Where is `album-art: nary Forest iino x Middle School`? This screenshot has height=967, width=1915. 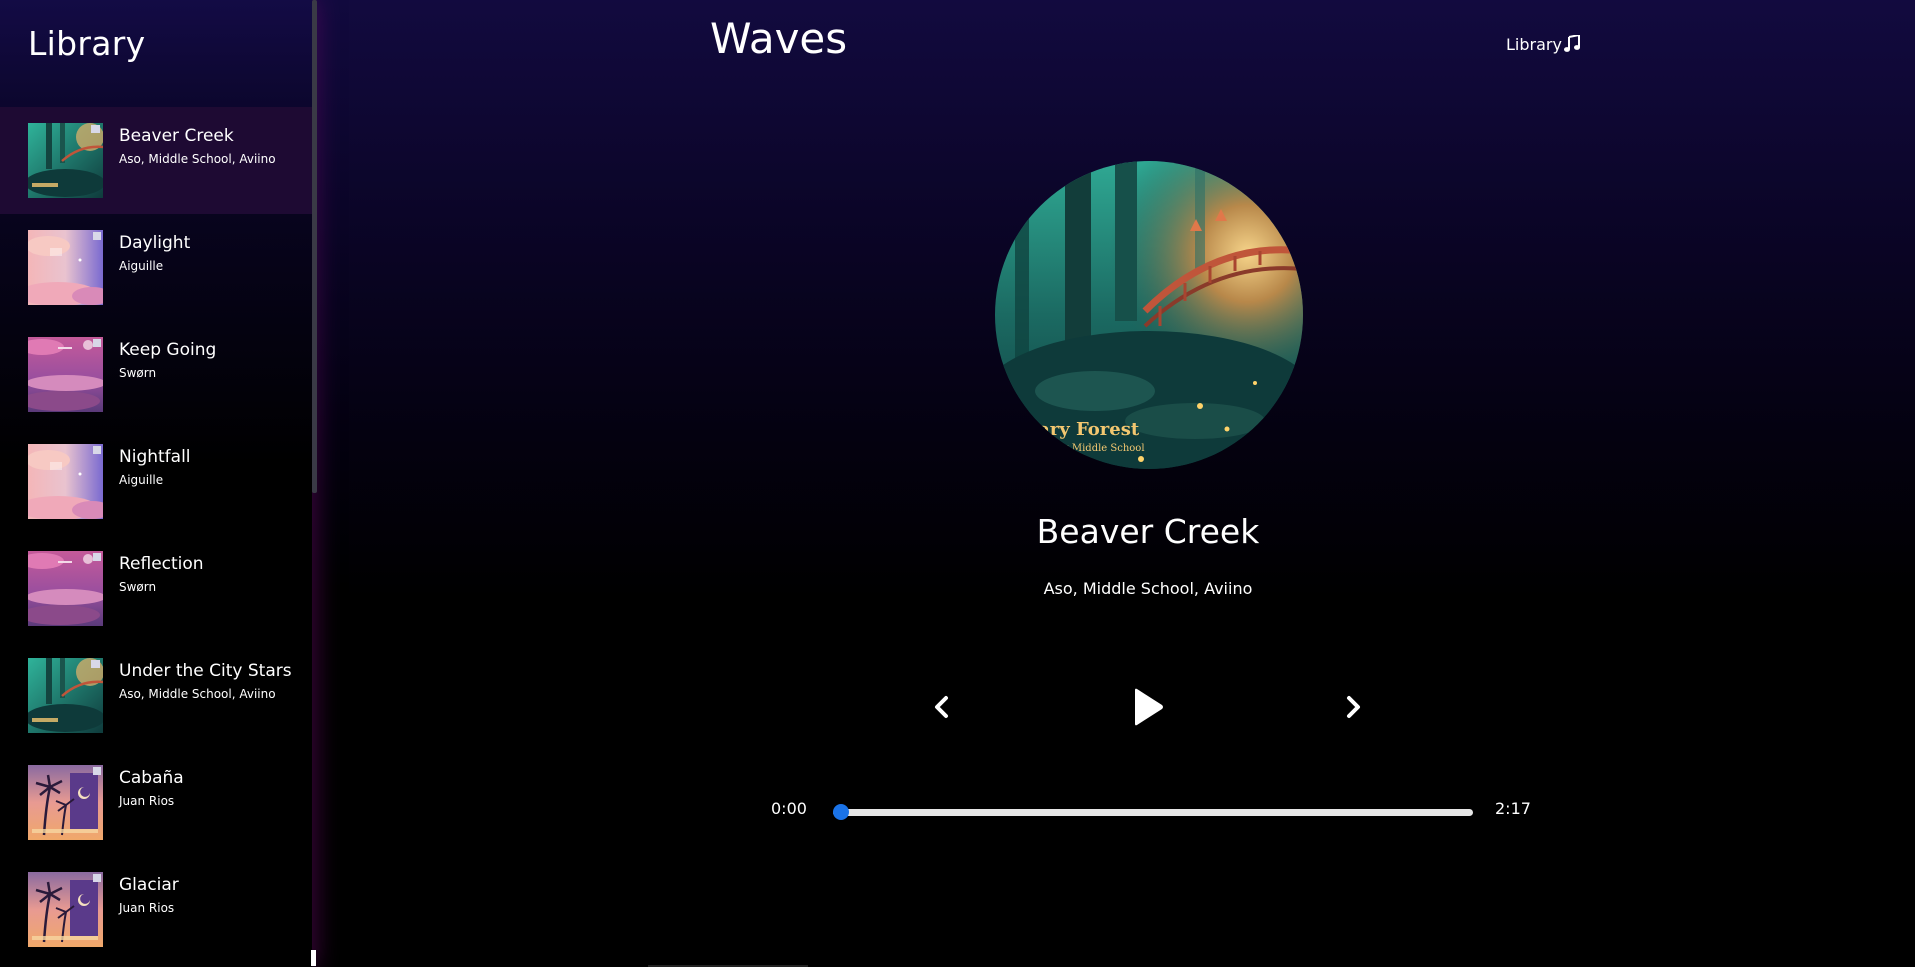
album-art: nary Forest iino x Middle School is located at coordinates (1149, 315).